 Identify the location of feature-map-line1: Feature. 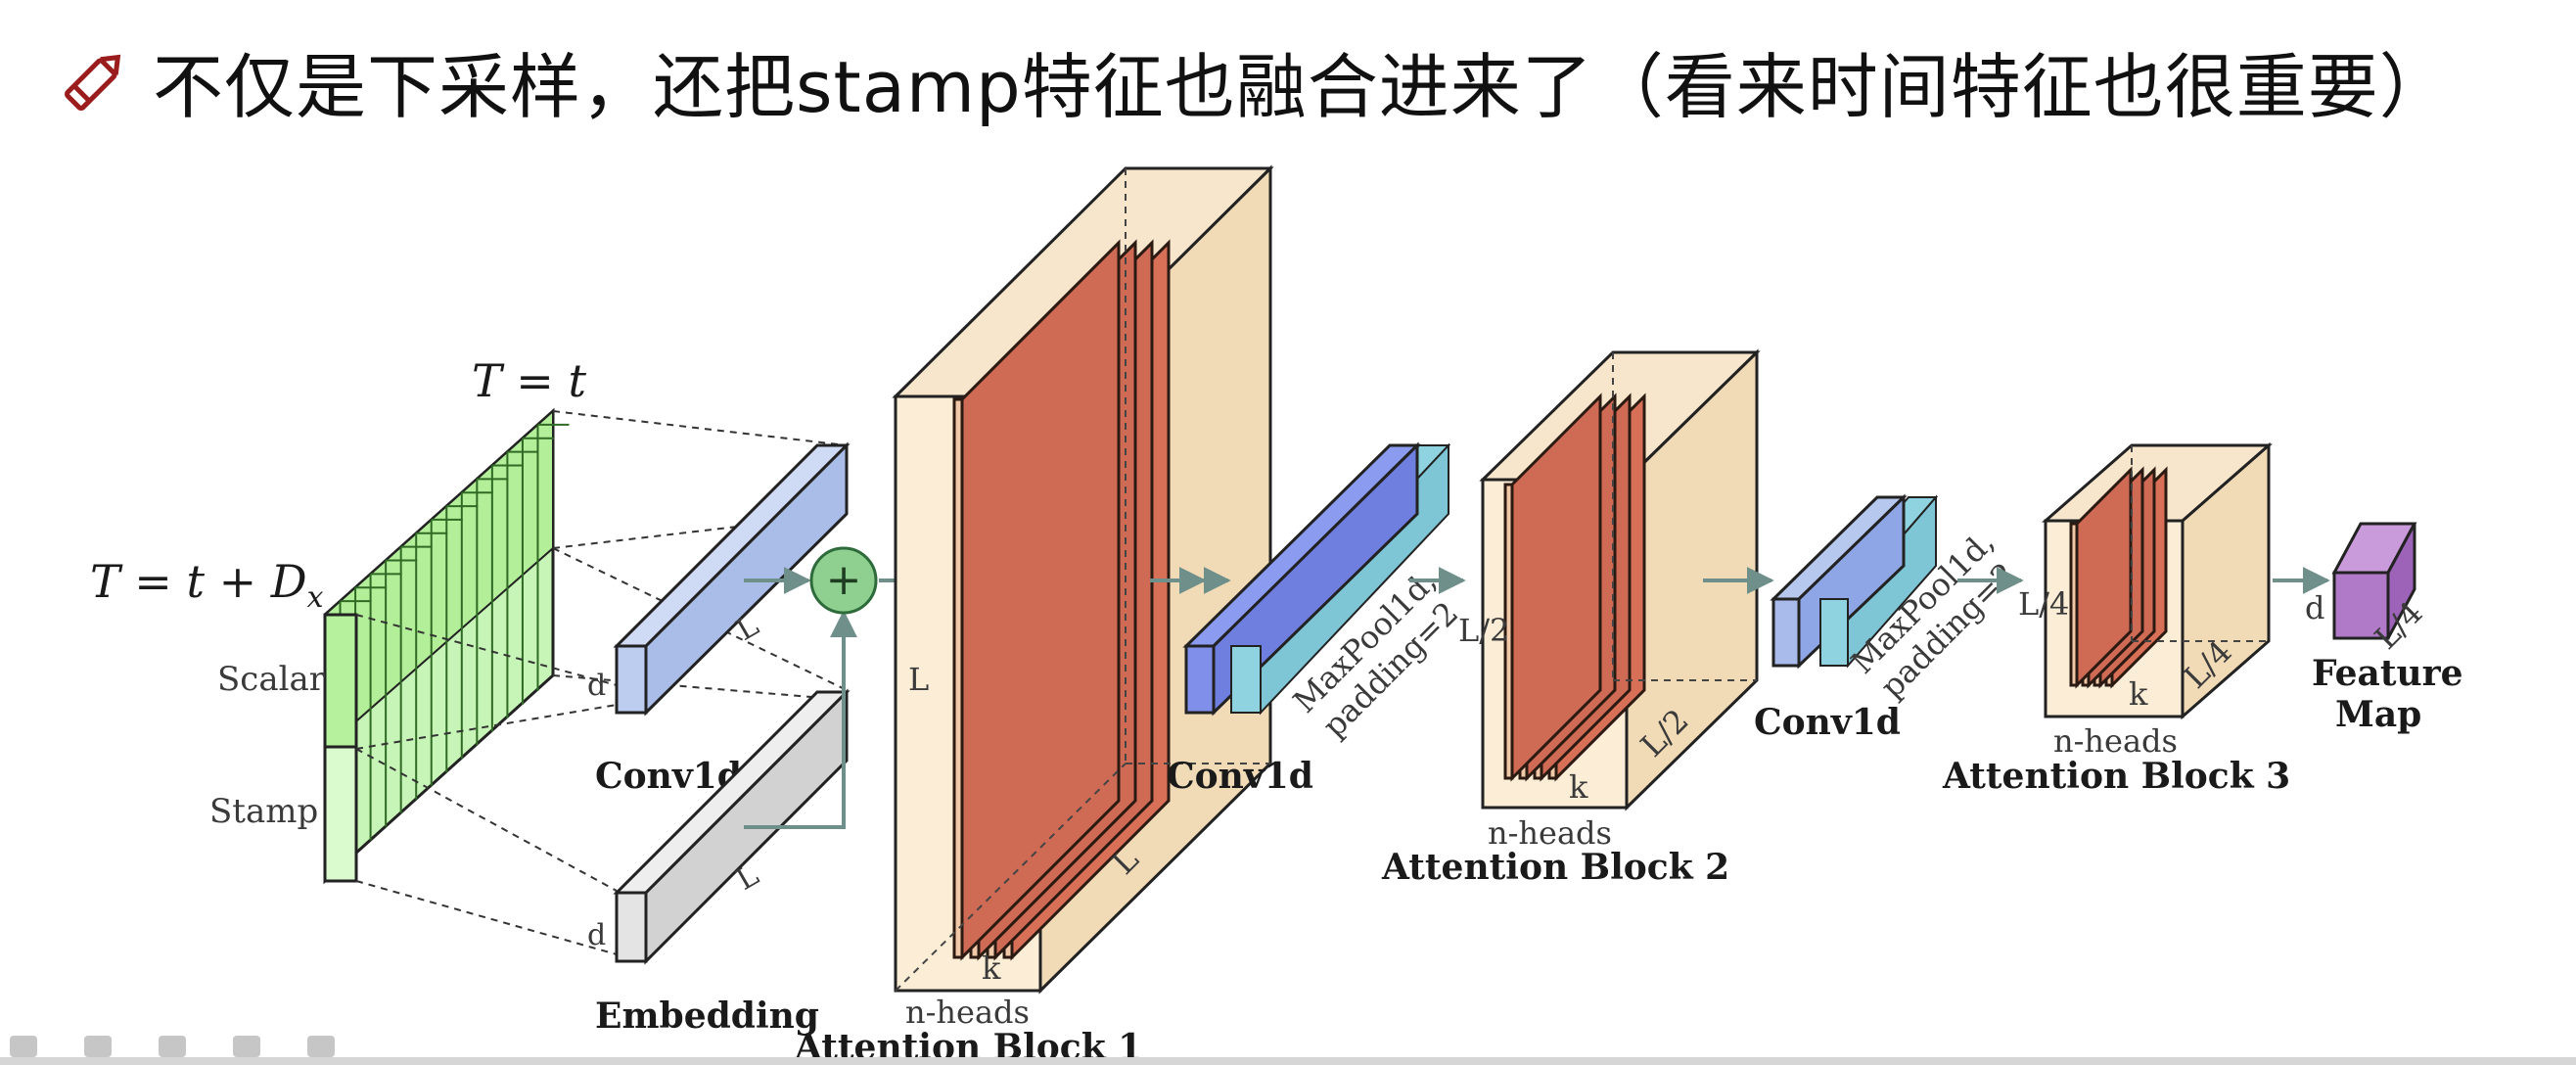
(2387, 673).